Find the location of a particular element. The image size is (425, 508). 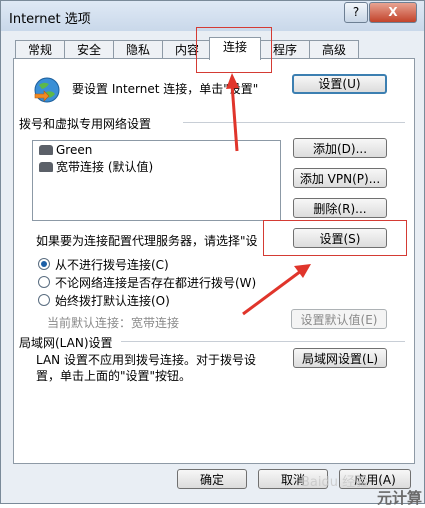

arrow-head is located at coordinates (232, 81).